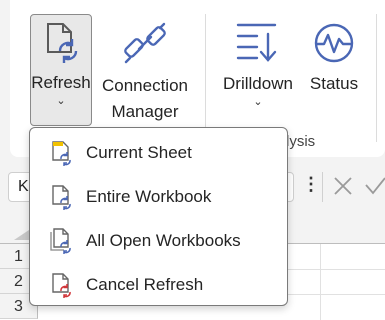  I want to click on ribbon-group-label: lysis, so click(301, 141).